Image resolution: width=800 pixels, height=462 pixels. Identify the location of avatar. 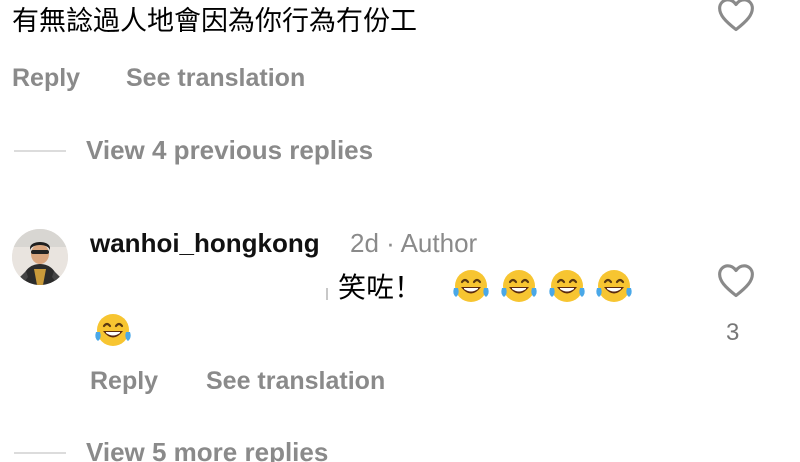
(40, 257).